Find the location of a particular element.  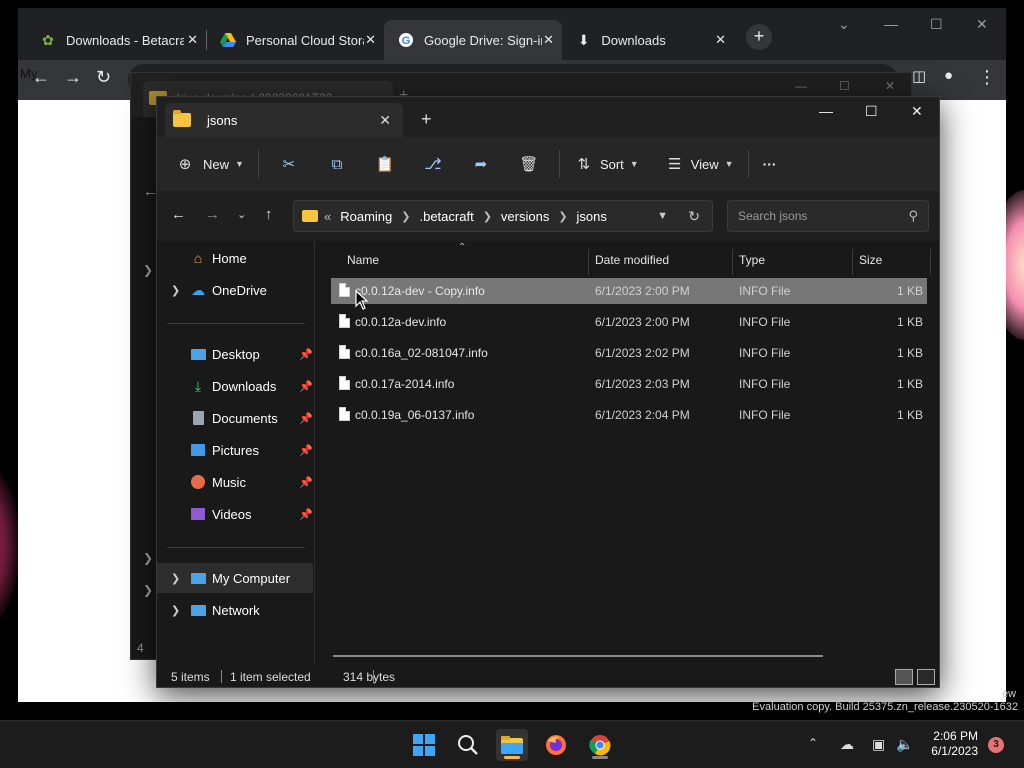

recent-locations-chevron: ⌄ is located at coordinates (241, 214).